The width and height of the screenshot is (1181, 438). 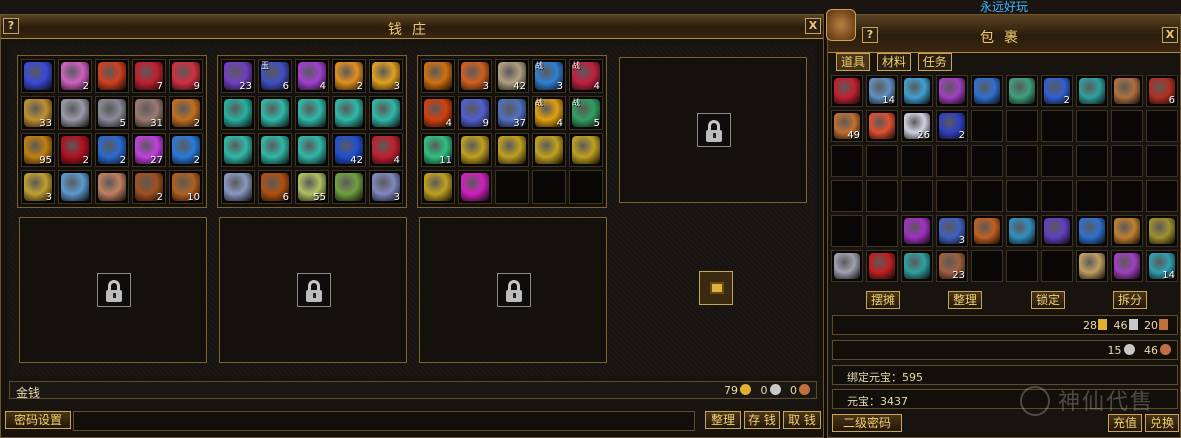 I want to click on split-button: 拆分, so click(x=1130, y=300).